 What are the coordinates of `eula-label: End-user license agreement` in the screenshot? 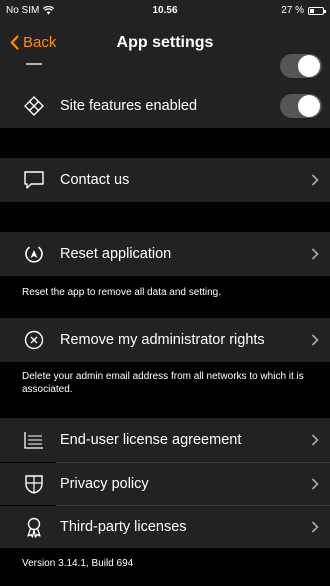 It's located at (151, 440).